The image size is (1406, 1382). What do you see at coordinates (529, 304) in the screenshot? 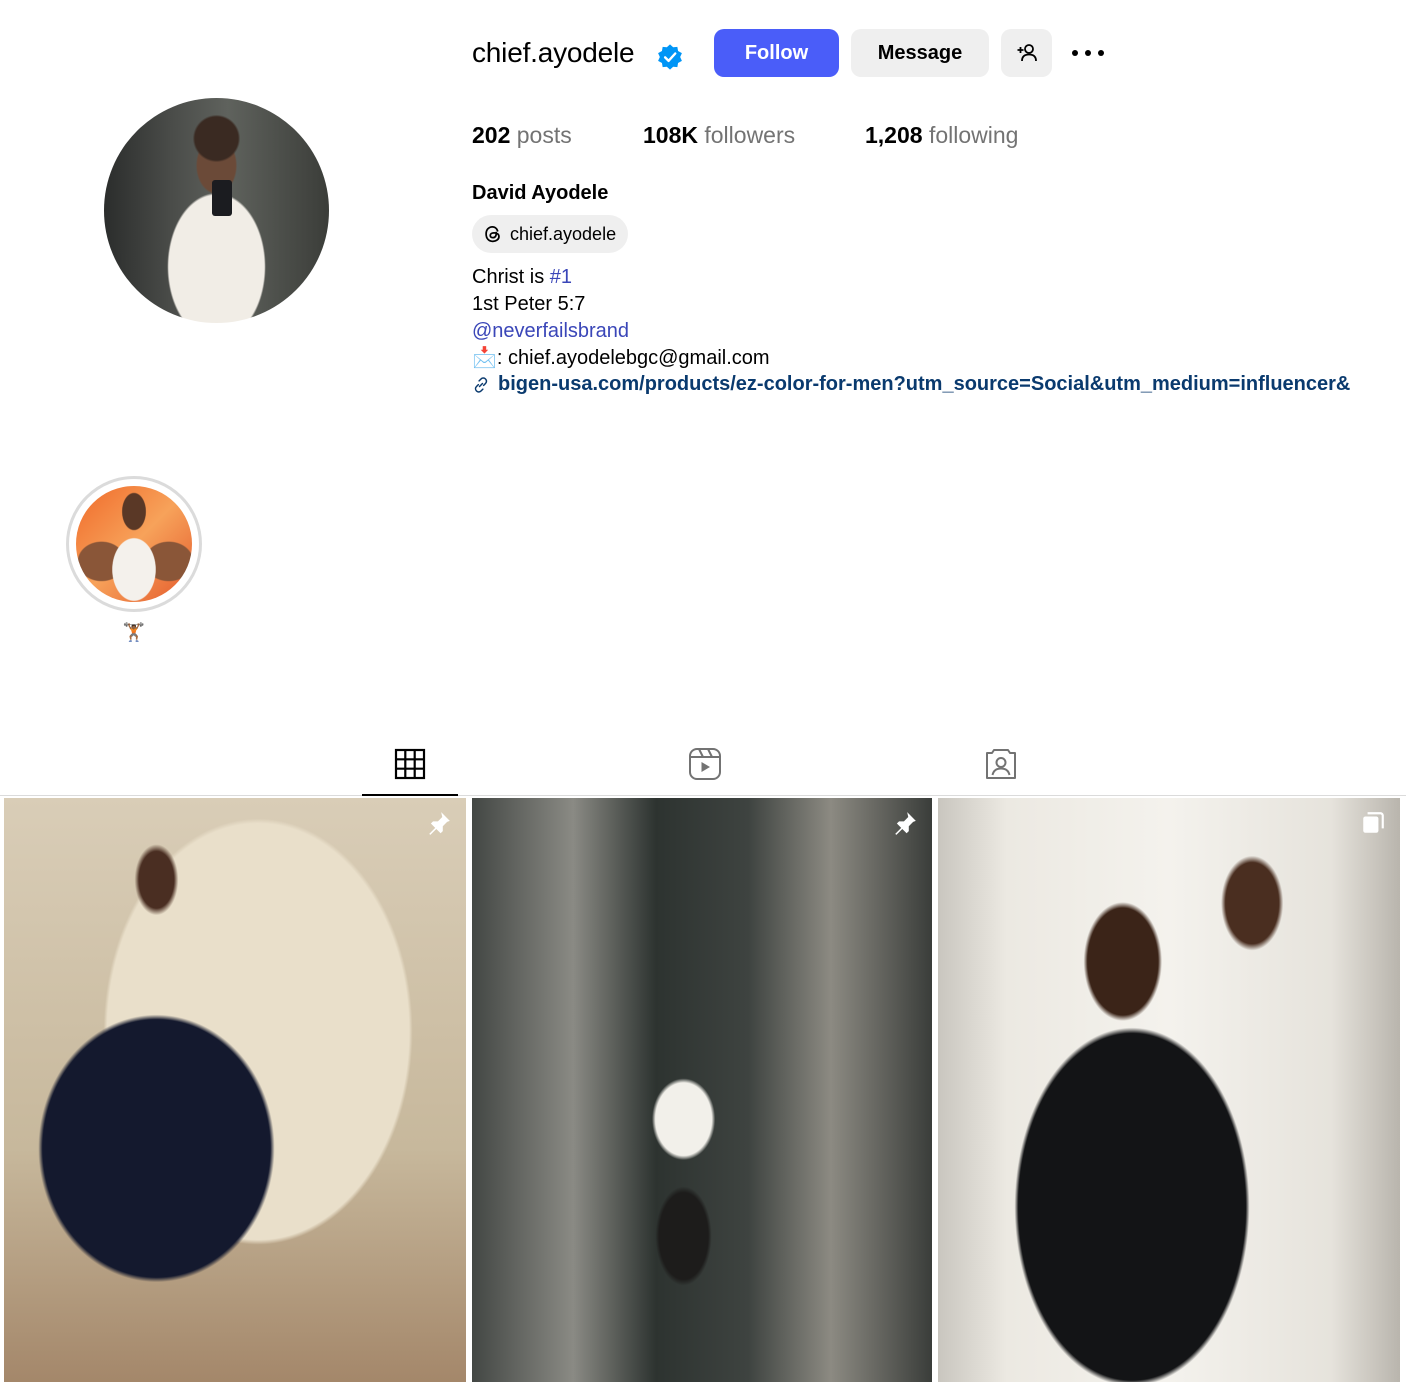
I see `bio-line-2: 1st Peter 5:7` at bounding box center [529, 304].